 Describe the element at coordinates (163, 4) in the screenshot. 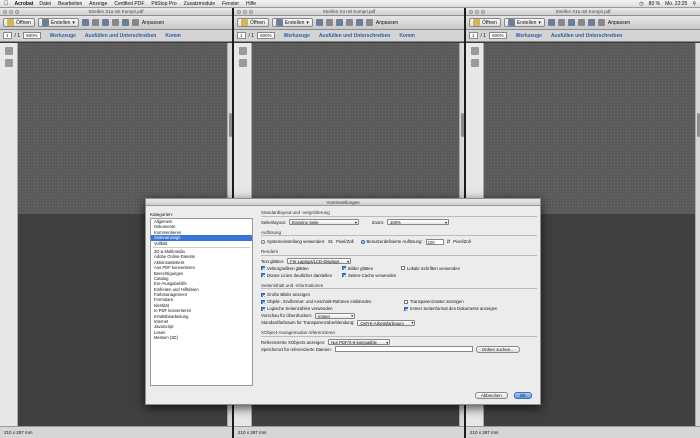

I see `menu-pitstop: PitStop Pro` at that location.